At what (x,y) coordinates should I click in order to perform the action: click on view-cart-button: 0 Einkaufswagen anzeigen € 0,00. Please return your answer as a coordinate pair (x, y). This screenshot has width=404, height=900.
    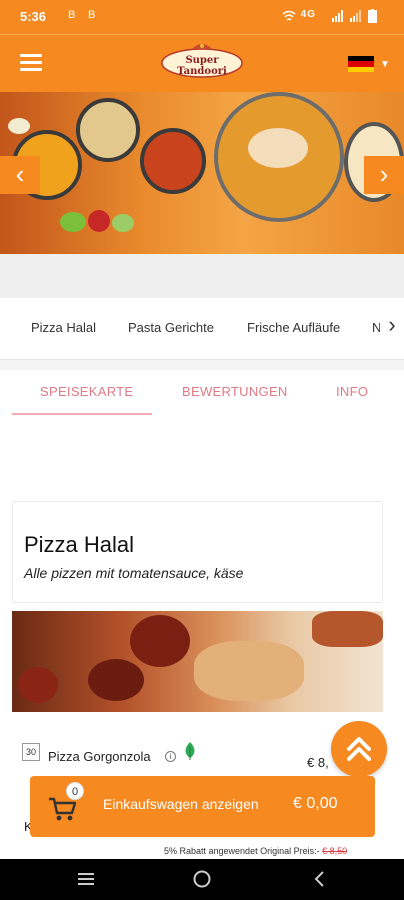
    Looking at the image, I should click on (202, 806).